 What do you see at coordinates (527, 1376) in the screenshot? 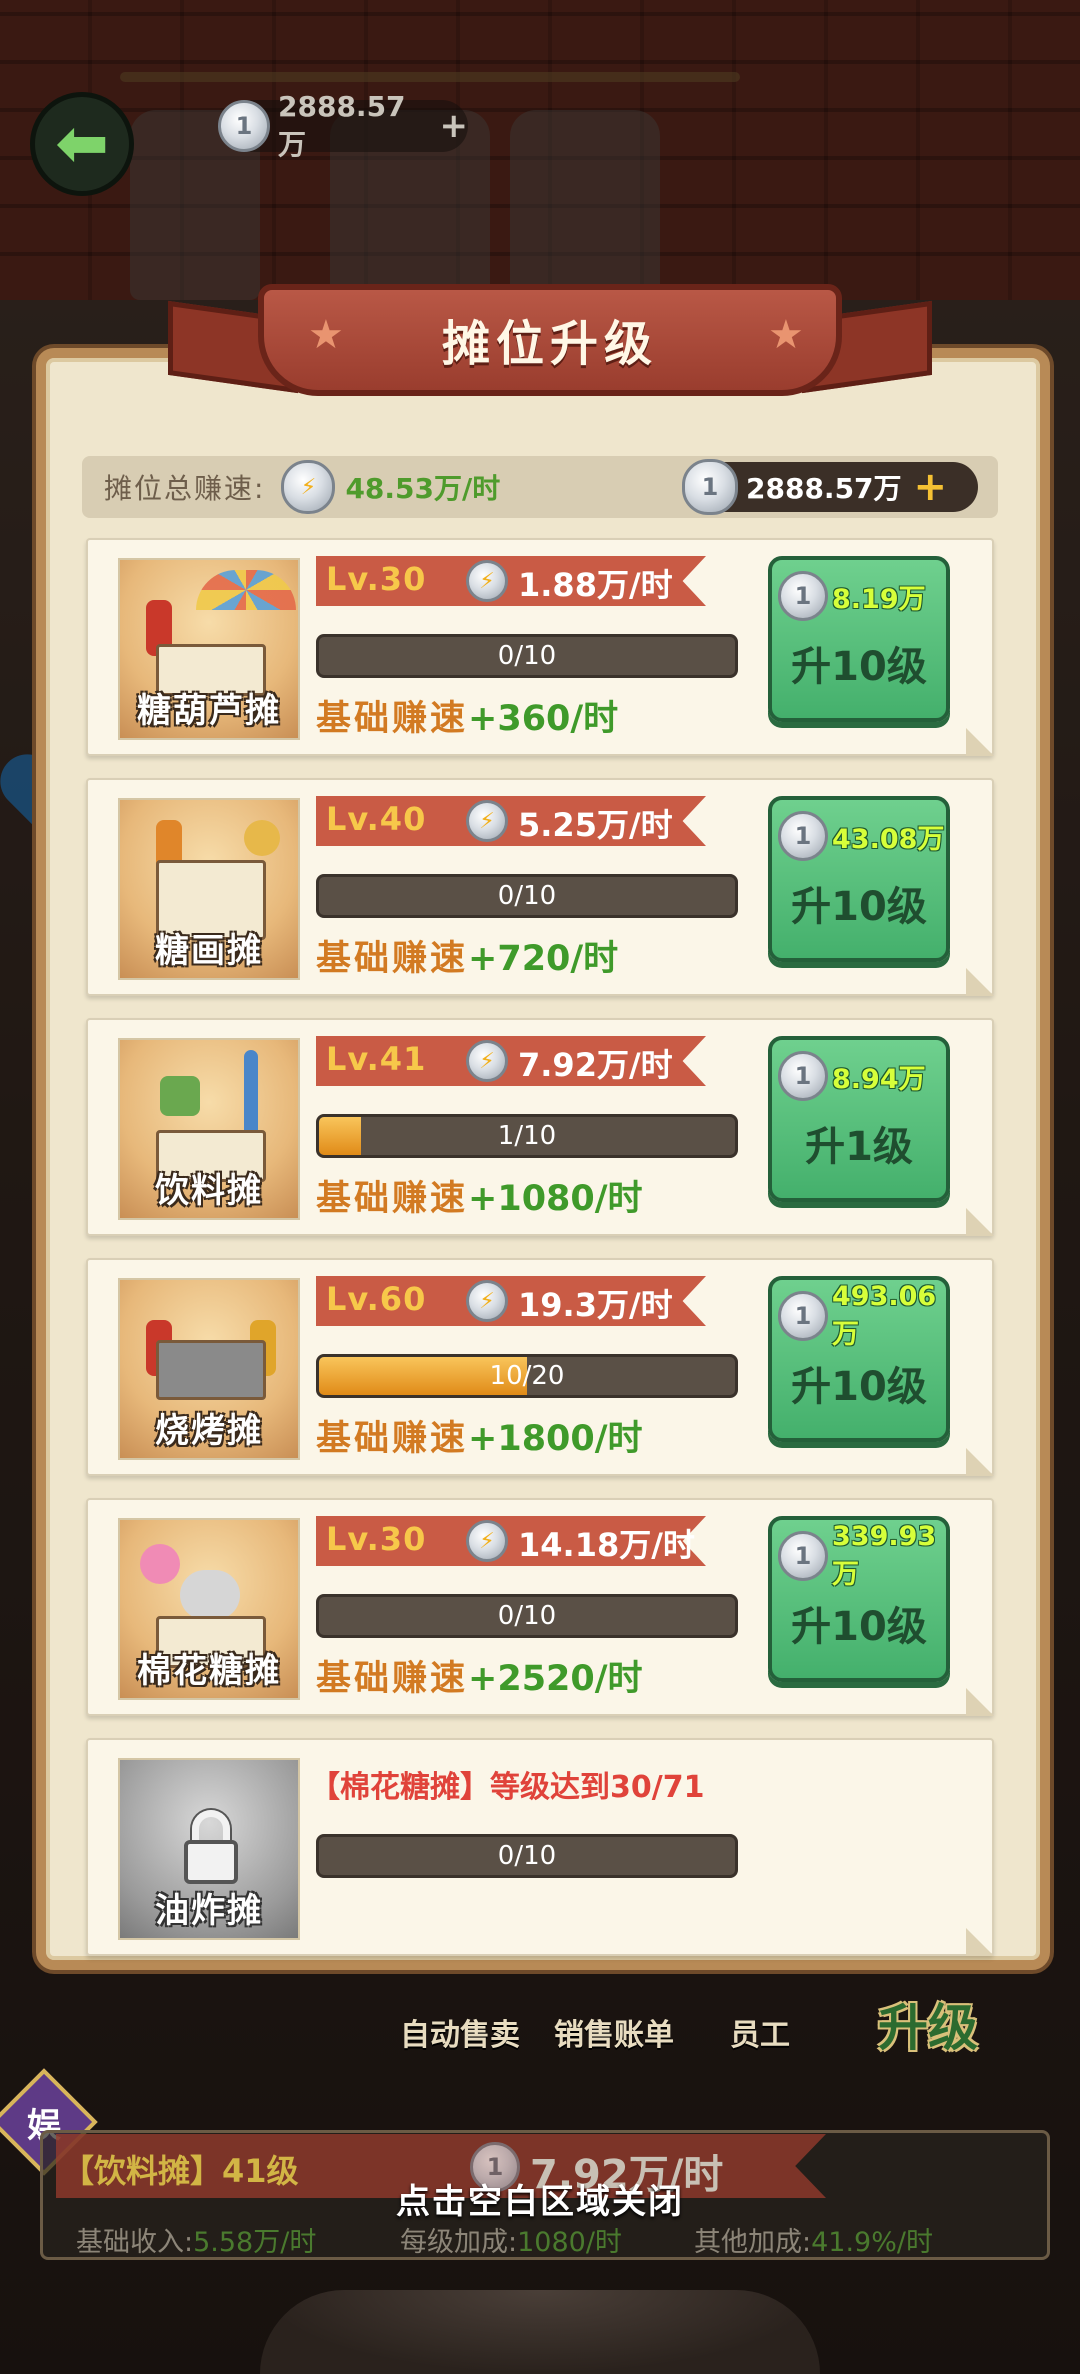
I see `progress-text: 10/20` at bounding box center [527, 1376].